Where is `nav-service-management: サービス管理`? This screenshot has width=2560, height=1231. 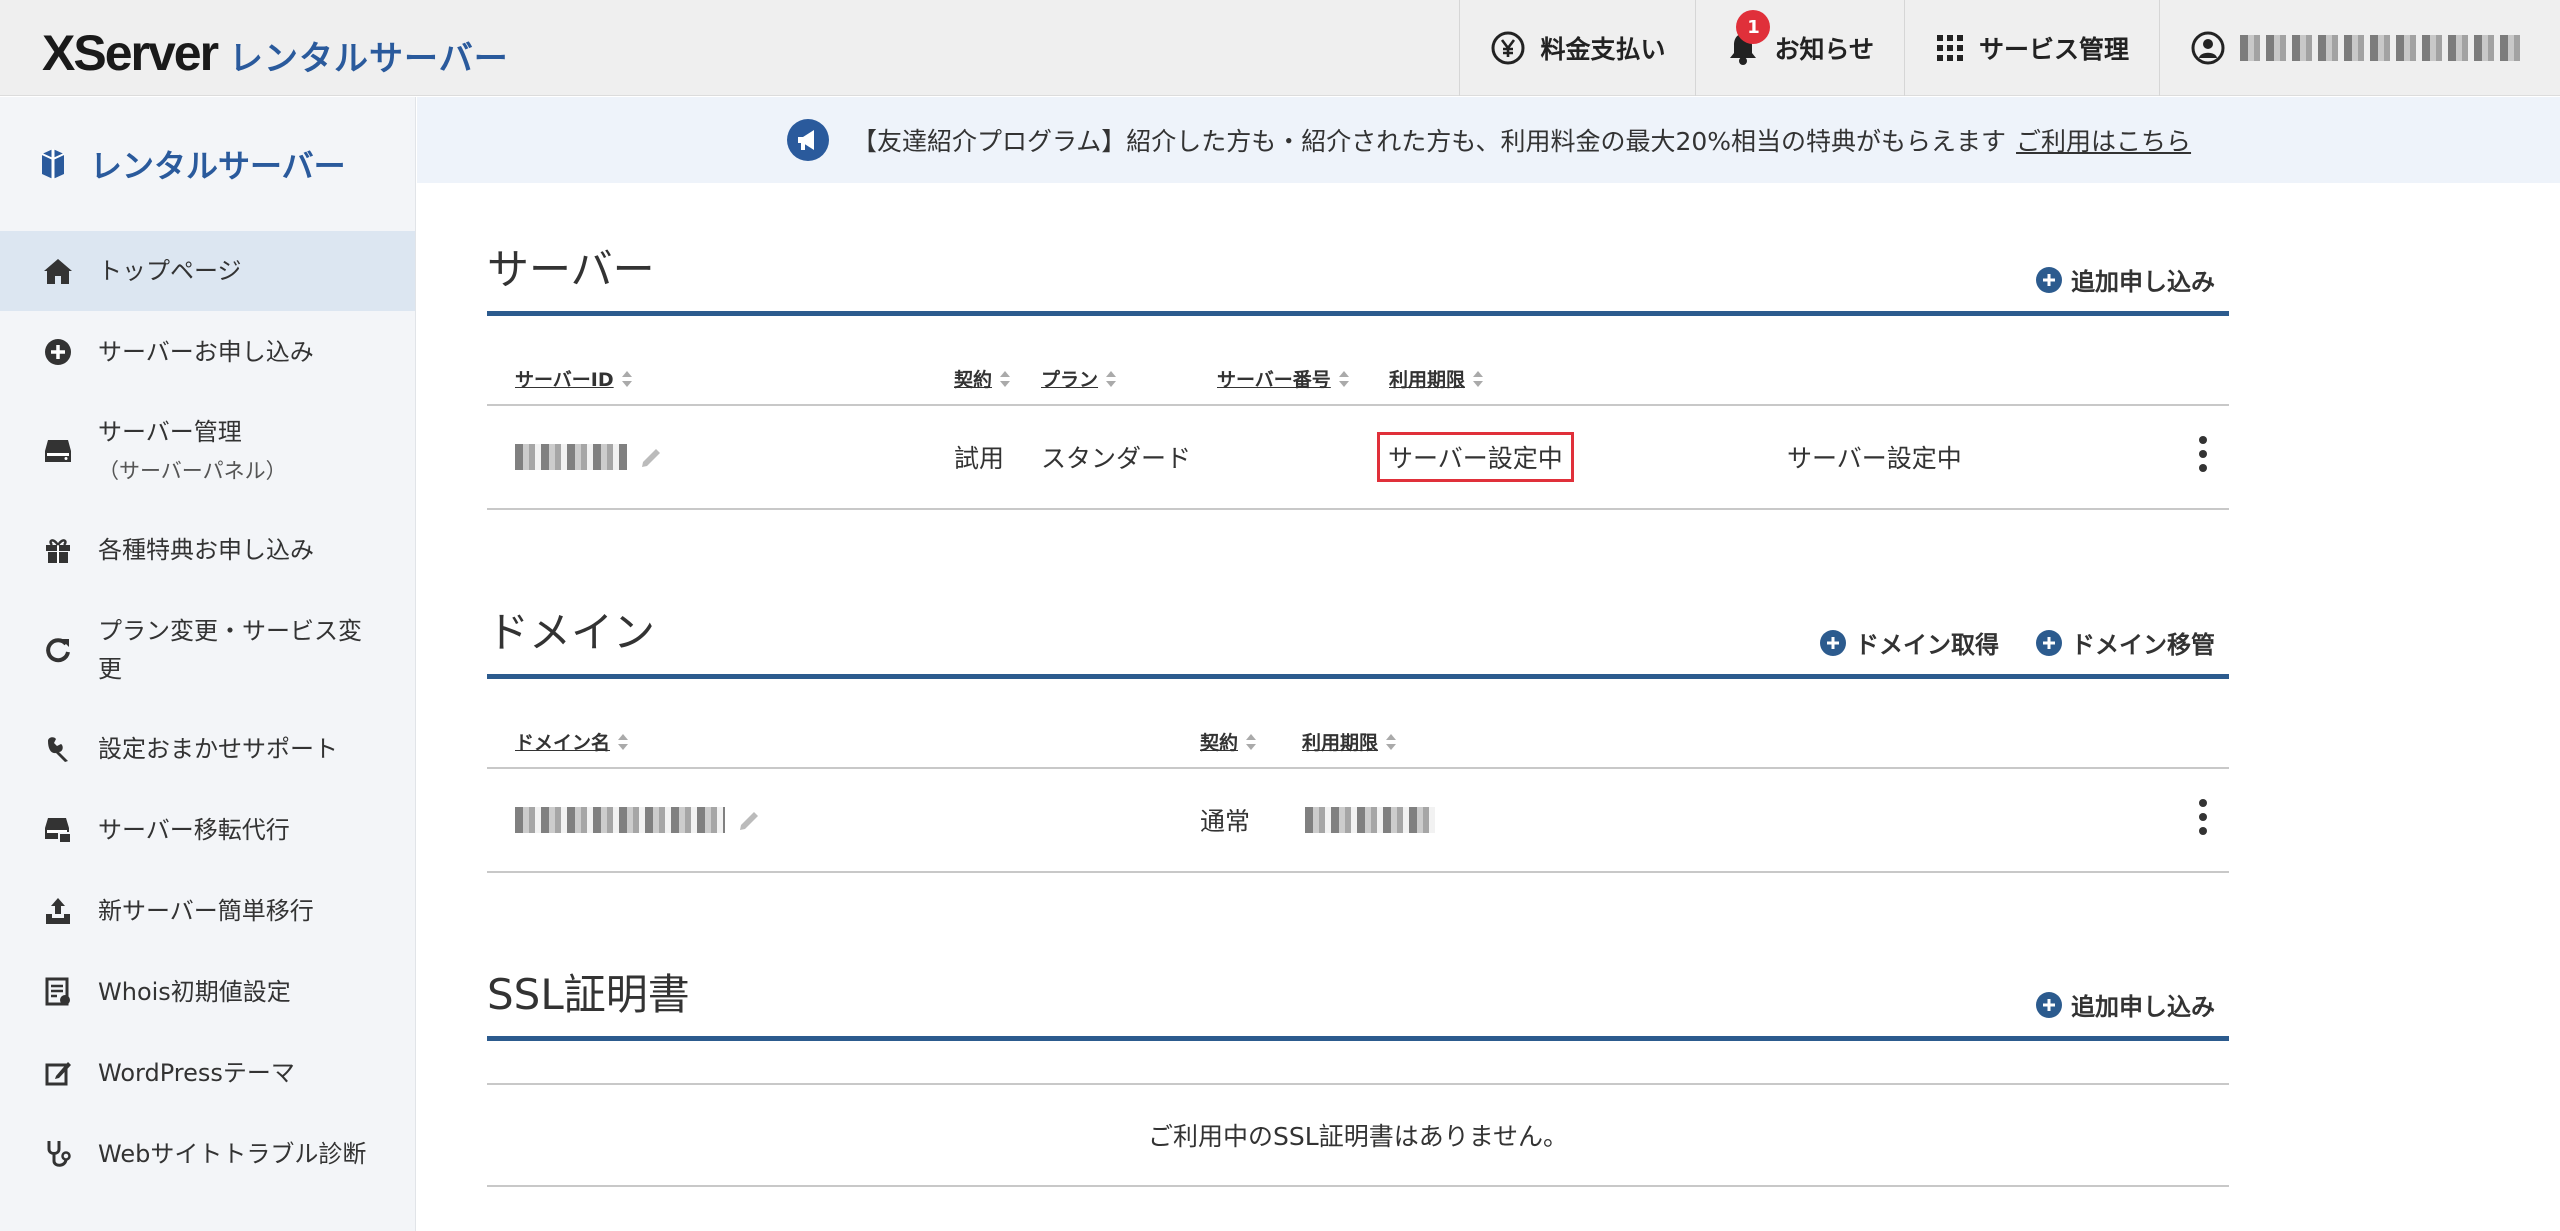 nav-service-management: サービス管理 is located at coordinates (2031, 48).